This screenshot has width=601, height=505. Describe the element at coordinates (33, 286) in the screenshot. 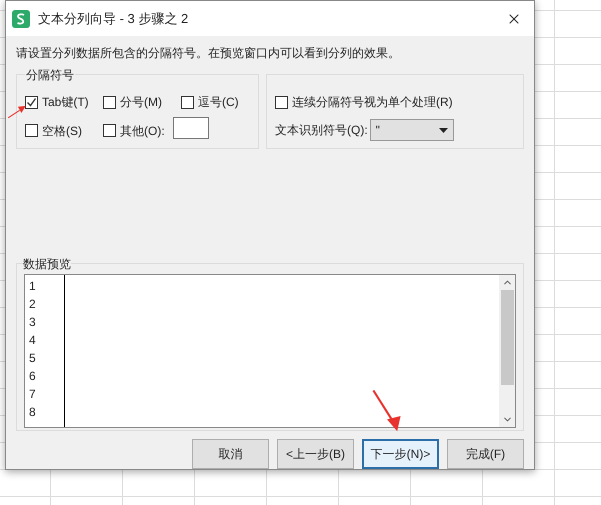

I see `row-number: 1` at that location.